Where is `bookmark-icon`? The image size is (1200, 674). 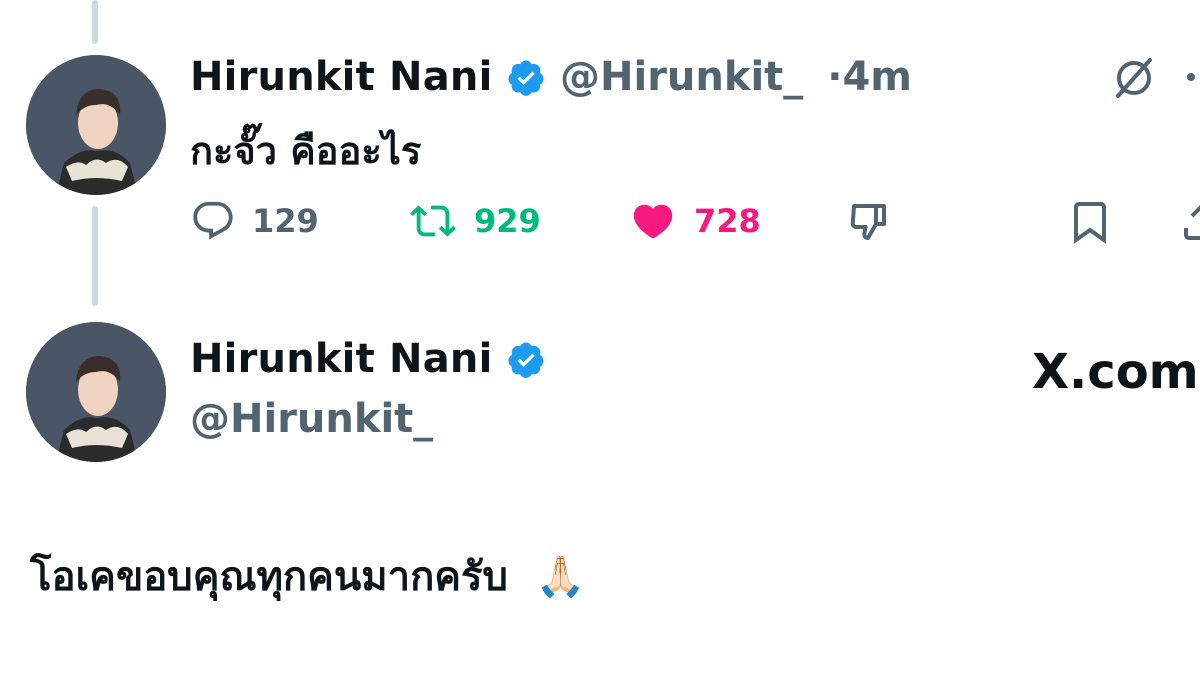
bookmark-icon is located at coordinates (1090, 222).